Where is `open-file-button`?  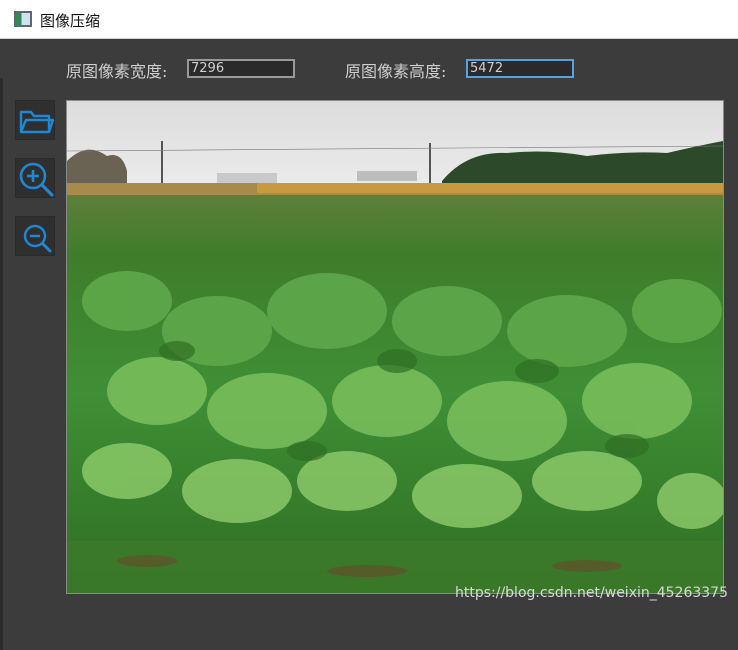
open-file-button is located at coordinates (35, 120).